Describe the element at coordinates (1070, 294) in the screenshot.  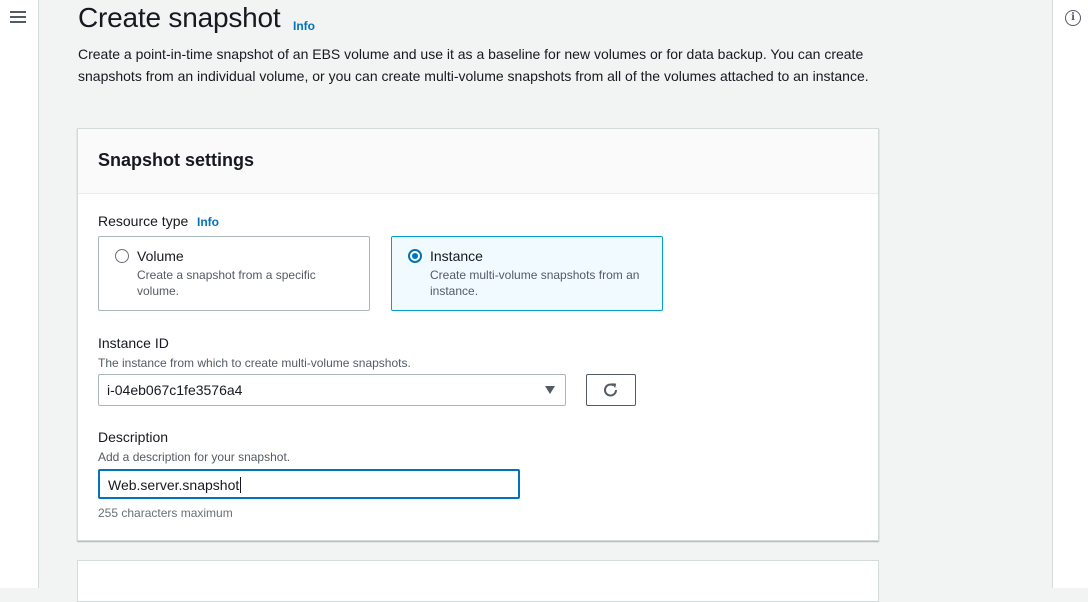
I see `tools-rail` at that location.